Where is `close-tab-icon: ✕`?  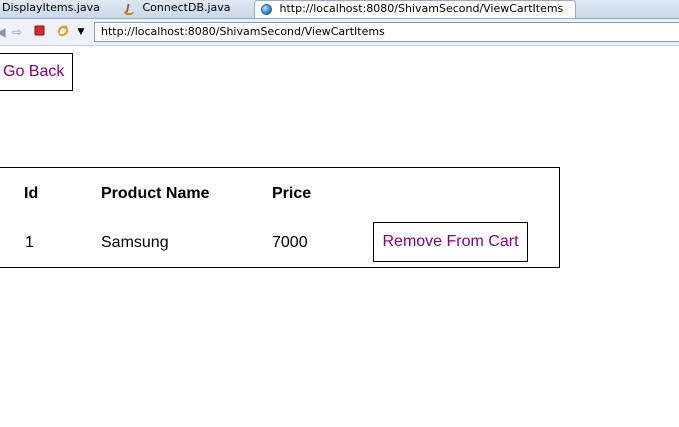
close-tab-icon: ✕ is located at coordinates (575, 8).